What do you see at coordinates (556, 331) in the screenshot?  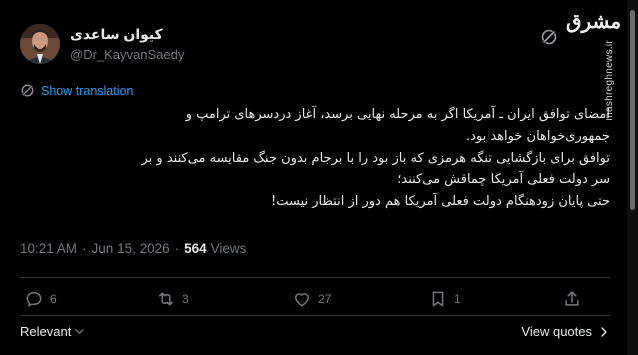 I see `view-quotes-label: View quotes` at bounding box center [556, 331].